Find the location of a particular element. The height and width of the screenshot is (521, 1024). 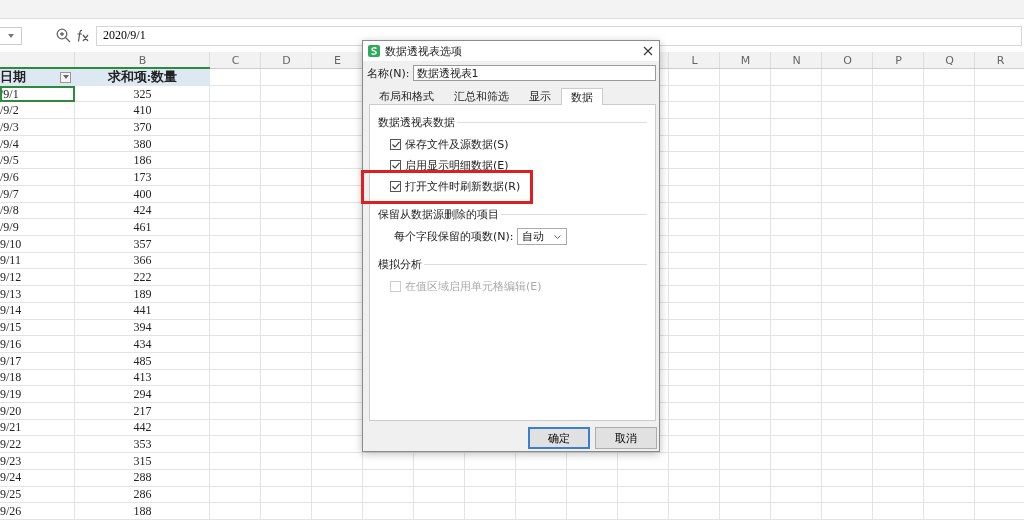

quantity-cell-text: 394 is located at coordinates (142, 327).